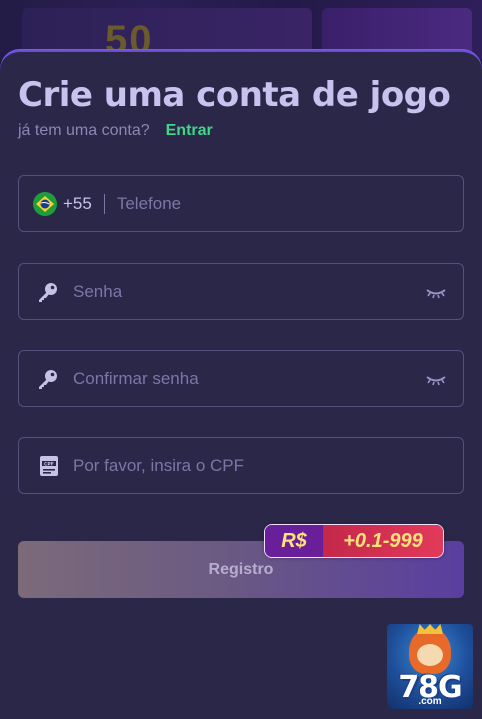 The height and width of the screenshot is (719, 482). Describe the element at coordinates (189, 131) in the screenshot. I see `login-link: Entrar` at that location.